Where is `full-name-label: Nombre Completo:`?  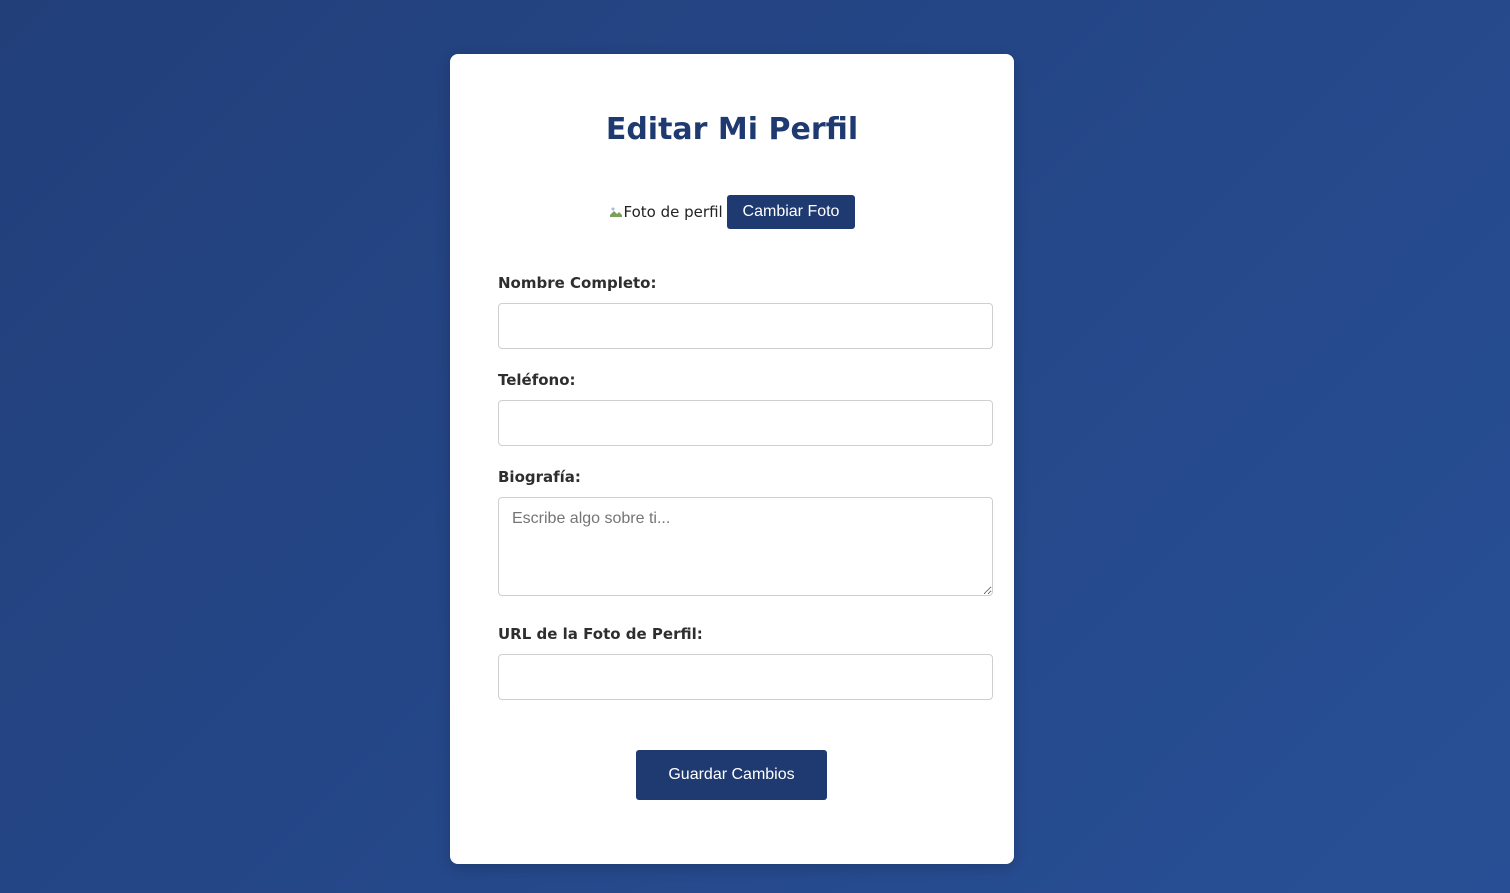 full-name-label: Nombre Completo: is located at coordinates (577, 283).